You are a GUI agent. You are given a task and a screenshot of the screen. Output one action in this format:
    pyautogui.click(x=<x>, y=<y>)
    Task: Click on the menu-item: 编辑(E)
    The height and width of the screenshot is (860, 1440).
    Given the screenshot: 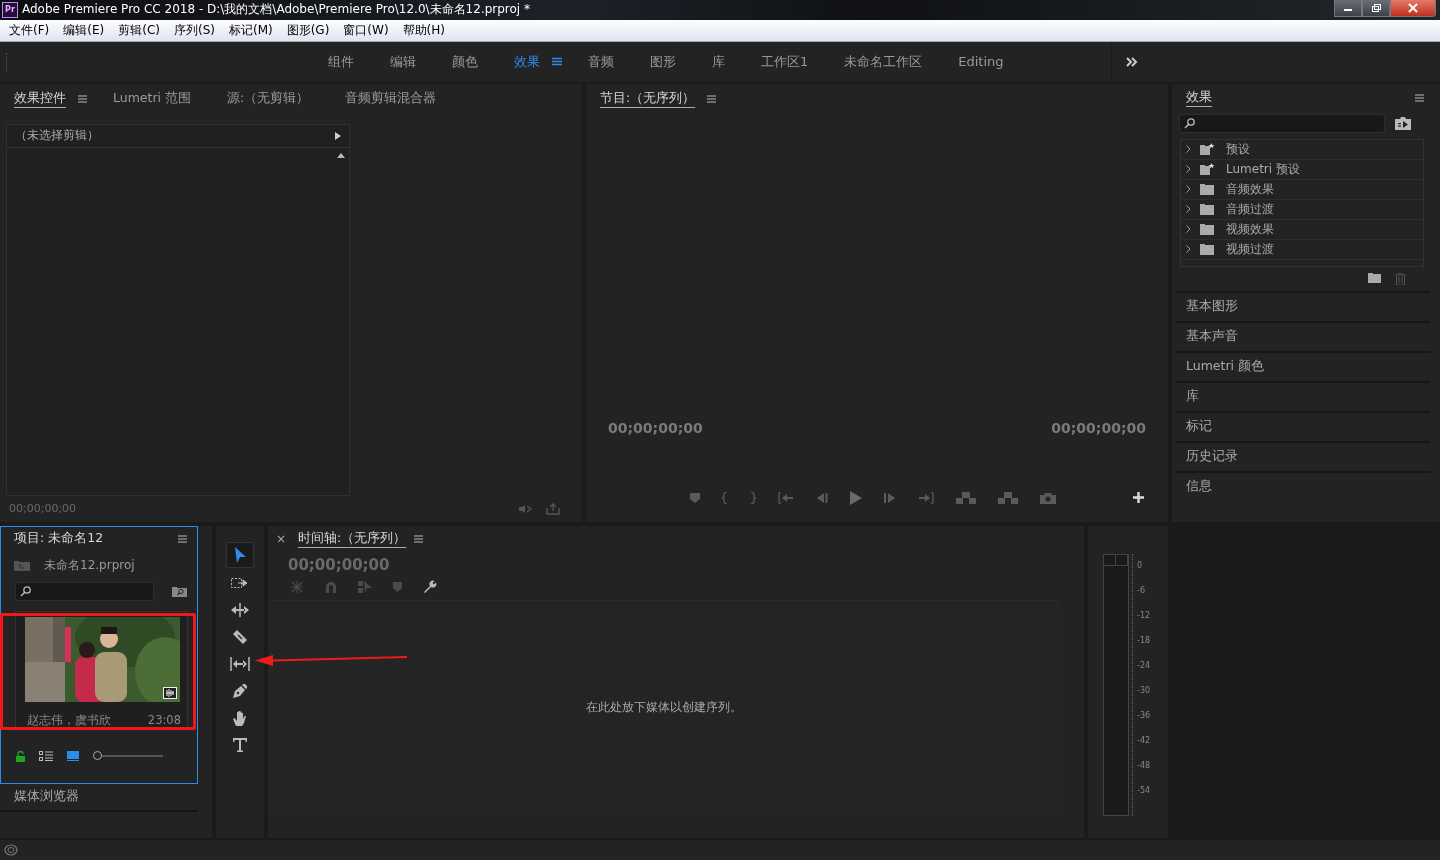 What is the action you would take?
    pyautogui.click(x=84, y=30)
    